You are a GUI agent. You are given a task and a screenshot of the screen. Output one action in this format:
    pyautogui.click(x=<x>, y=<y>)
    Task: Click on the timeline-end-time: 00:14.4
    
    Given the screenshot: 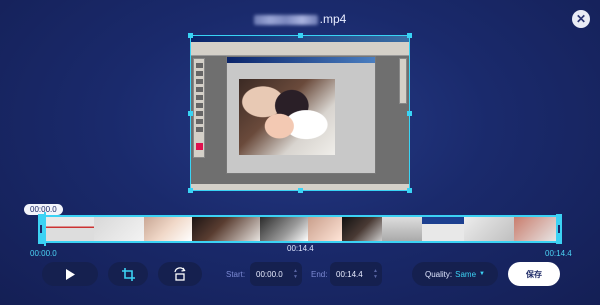 What is the action you would take?
    pyautogui.click(x=558, y=253)
    